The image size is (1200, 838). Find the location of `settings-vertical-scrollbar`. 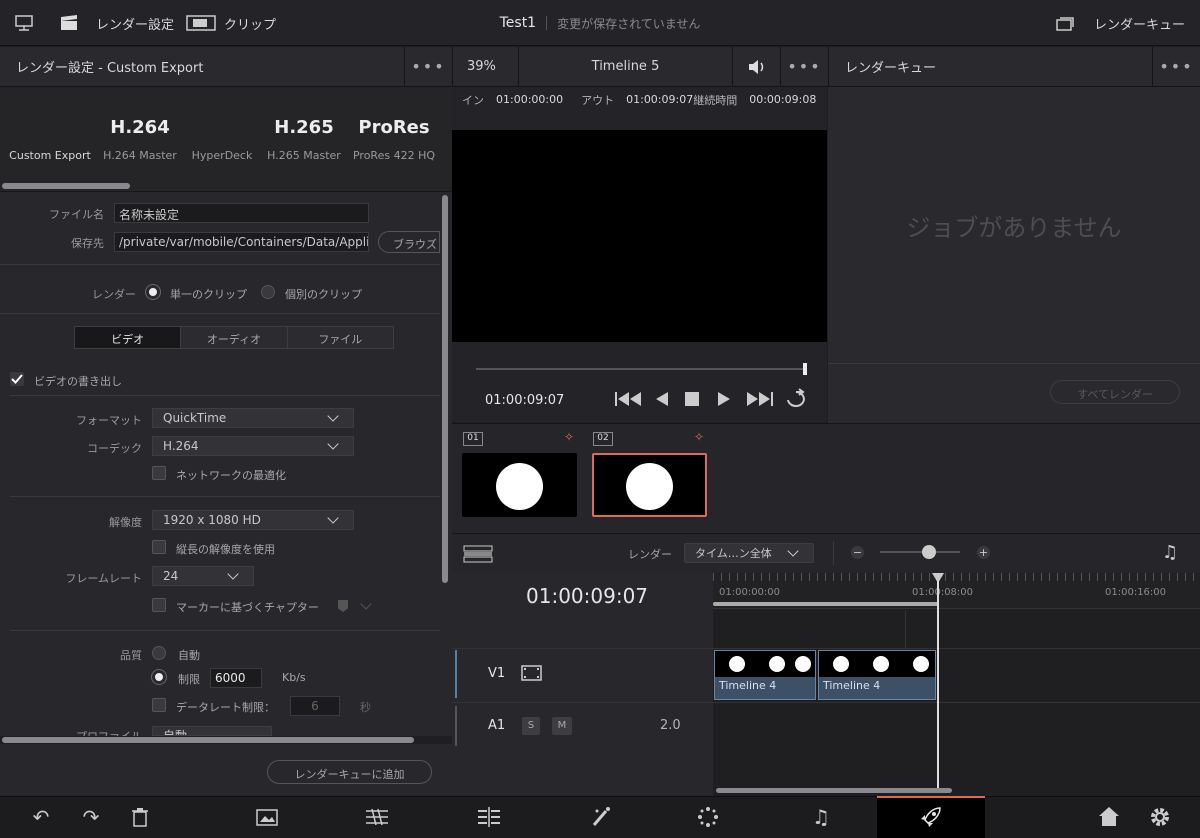

settings-vertical-scrollbar is located at coordinates (445, 389).